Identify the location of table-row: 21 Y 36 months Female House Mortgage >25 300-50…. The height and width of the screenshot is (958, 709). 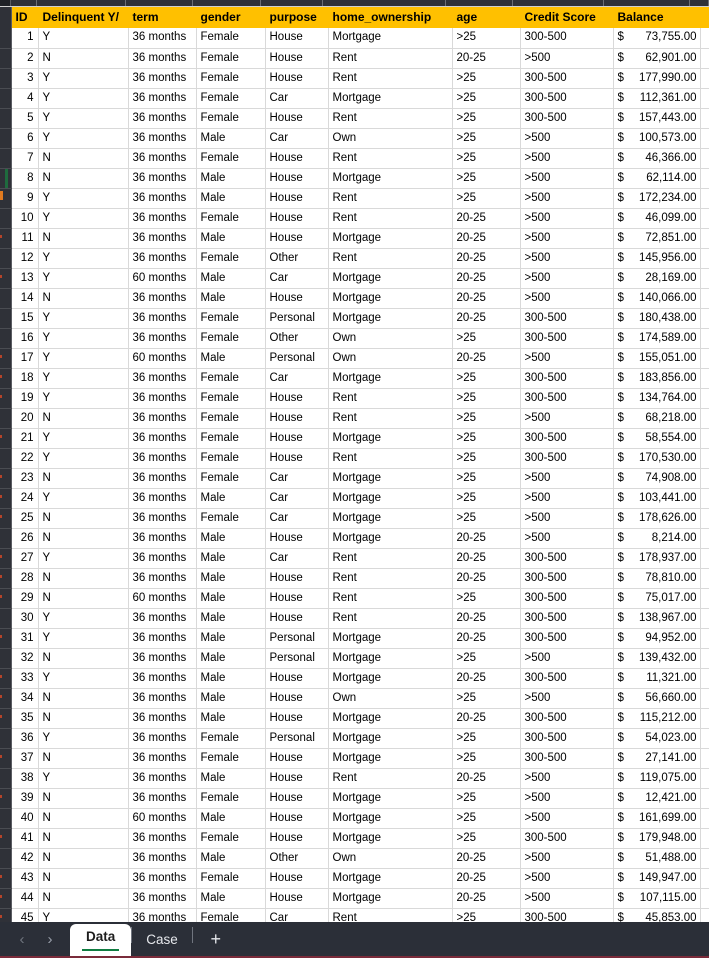
(354, 438).